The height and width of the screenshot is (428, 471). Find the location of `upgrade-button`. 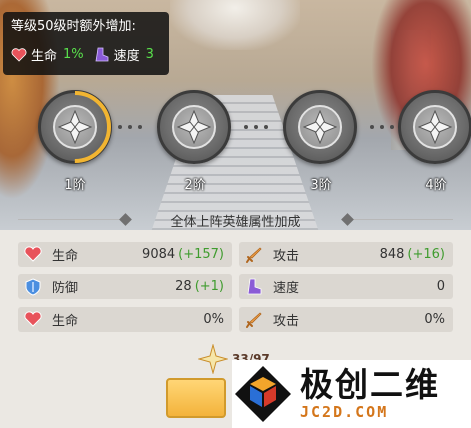

upgrade-button is located at coordinates (196, 398).